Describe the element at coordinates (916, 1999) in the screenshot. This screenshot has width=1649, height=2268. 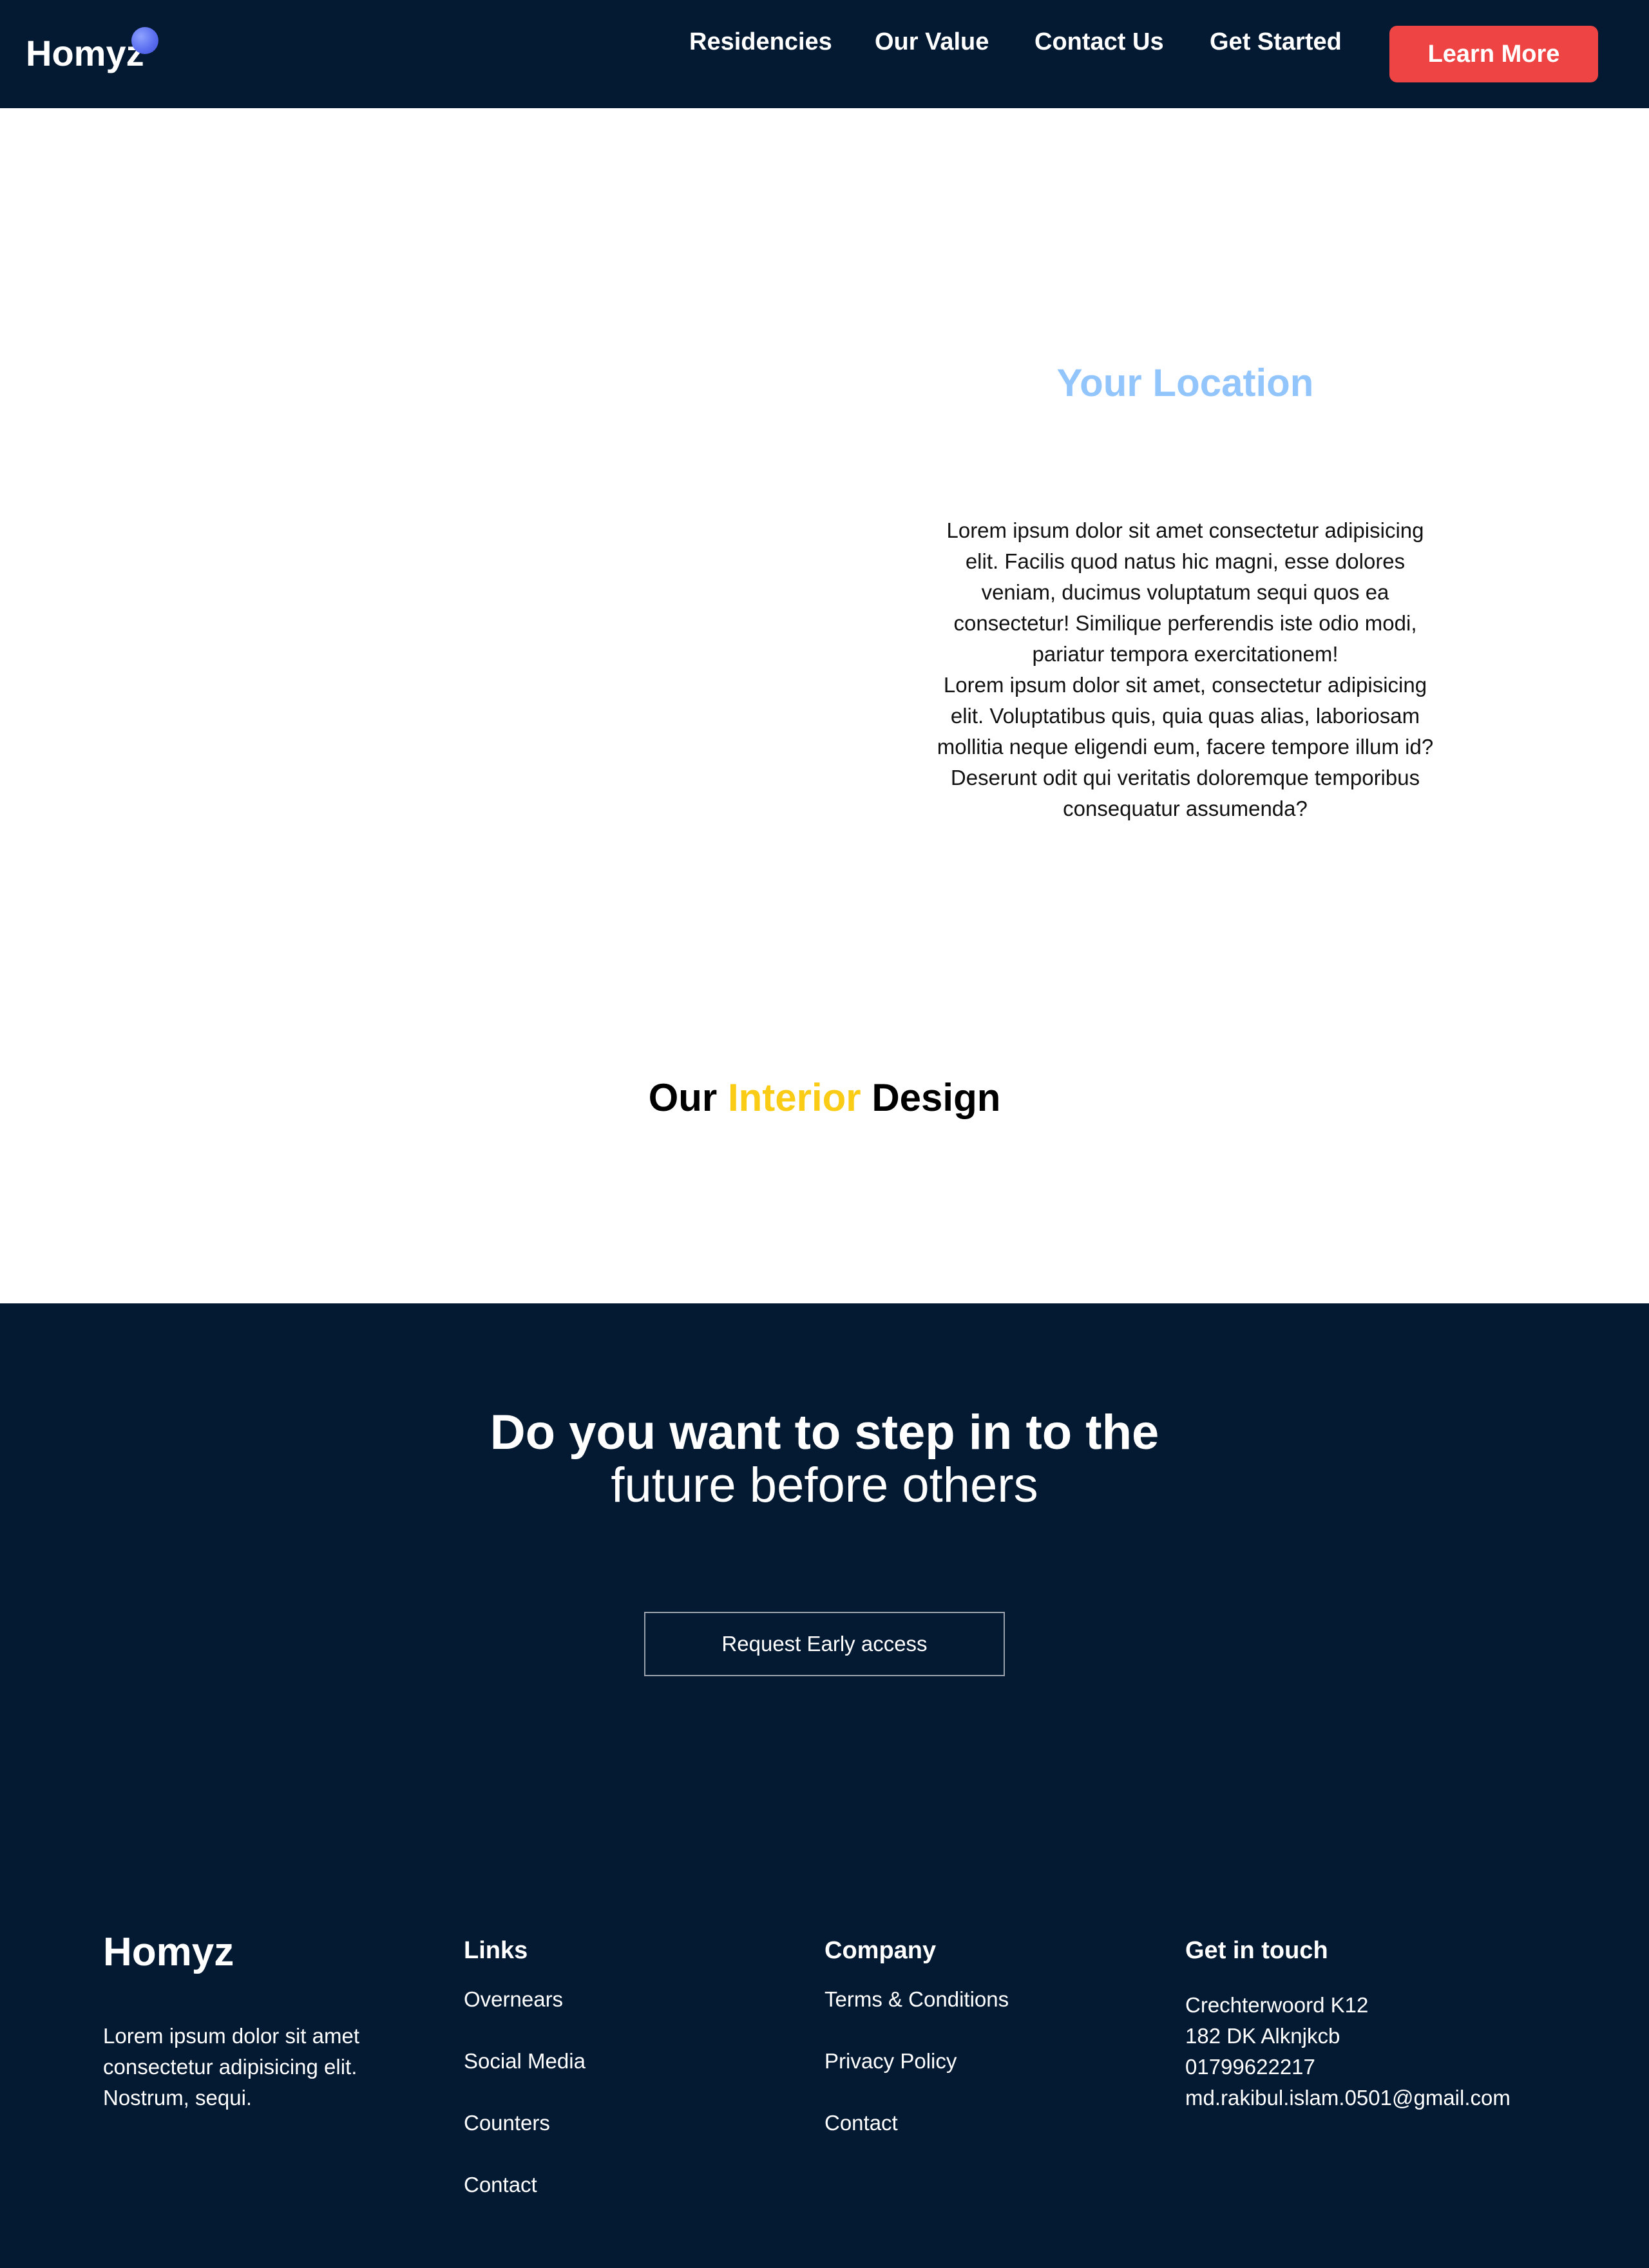
I see `footer-link-terms: Terms & Conditions` at that location.